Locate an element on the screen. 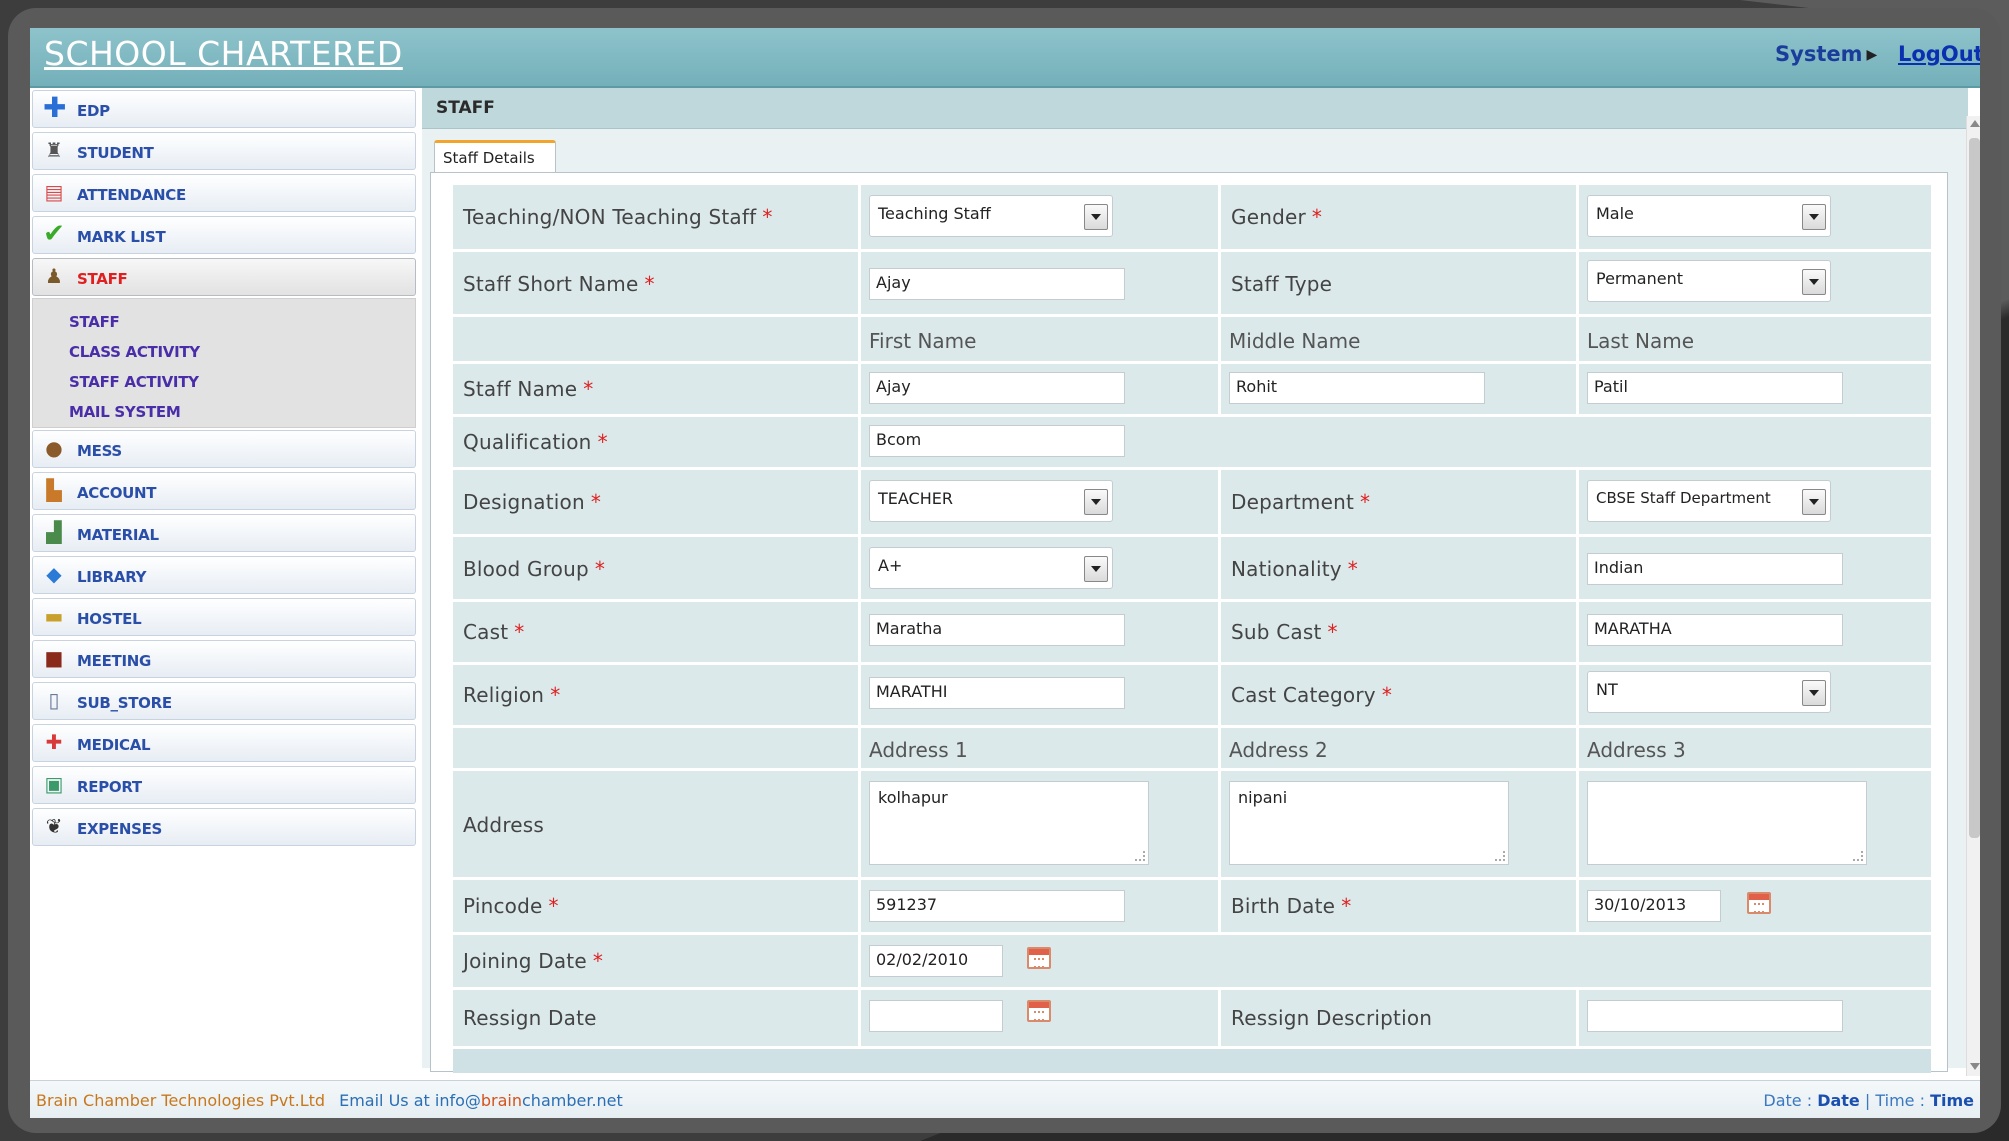 The height and width of the screenshot is (1141, 2009). label-cell: Department * is located at coordinates (1400, 502).